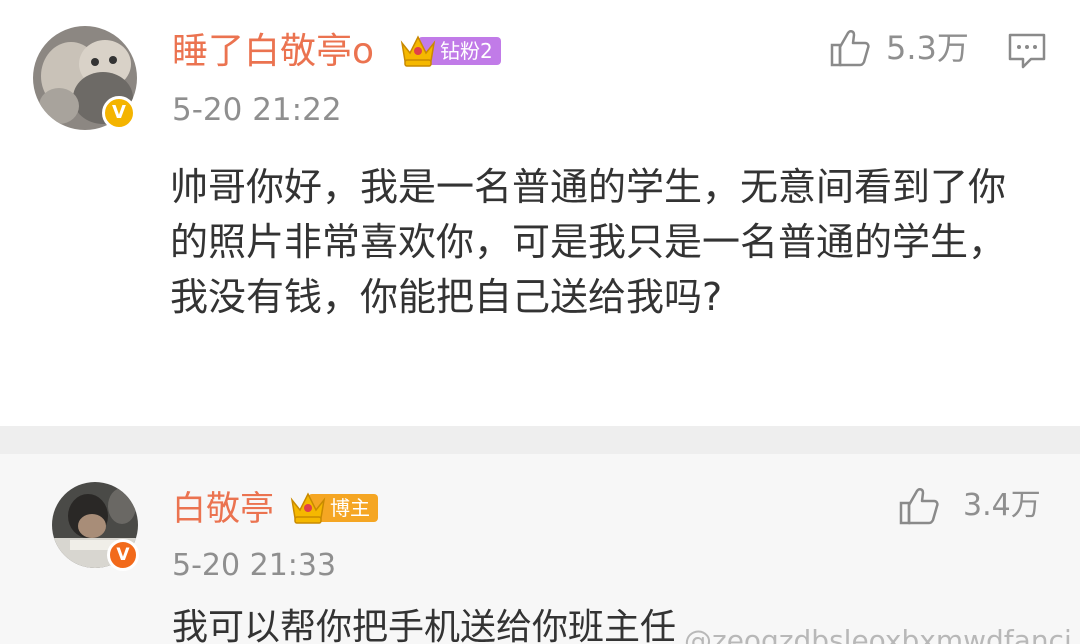 The image size is (1080, 644). I want to click on username: 白敬亭, so click(223, 509).